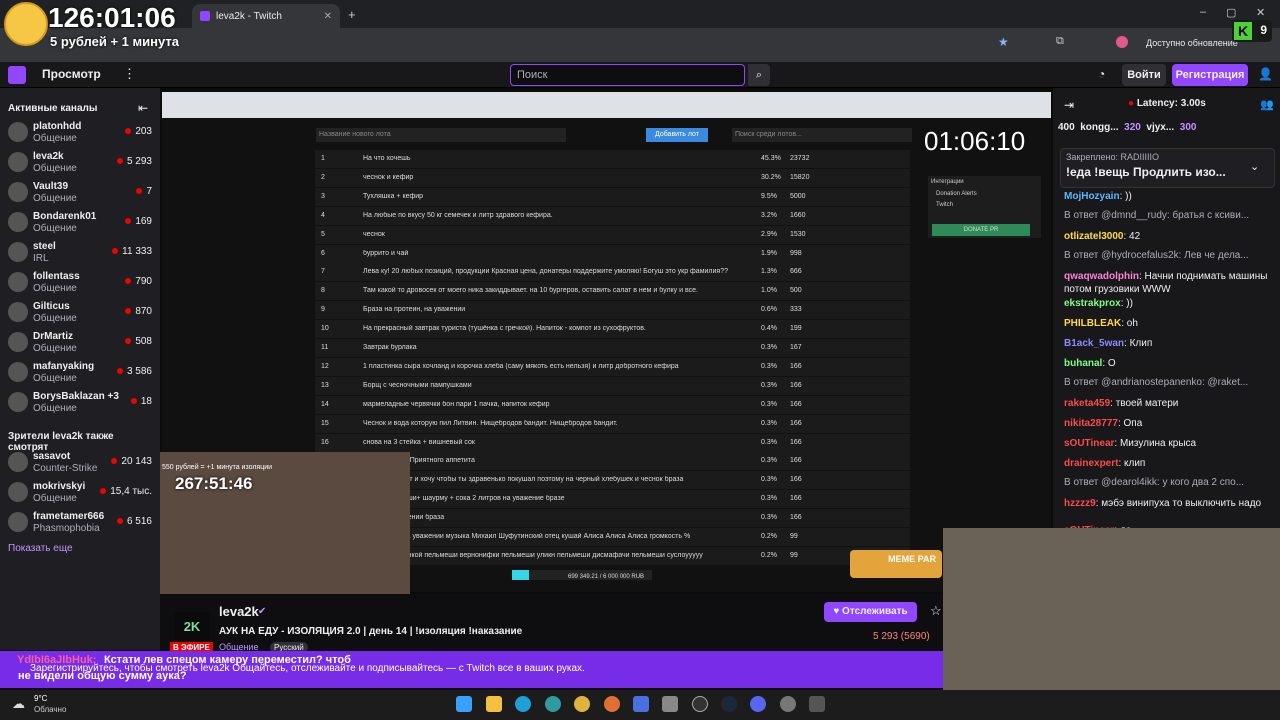 This screenshot has width=1280, height=720. I want to click on lot-row: 3 Тухляшка + кефир 9.5% 5000, so click(612, 196).